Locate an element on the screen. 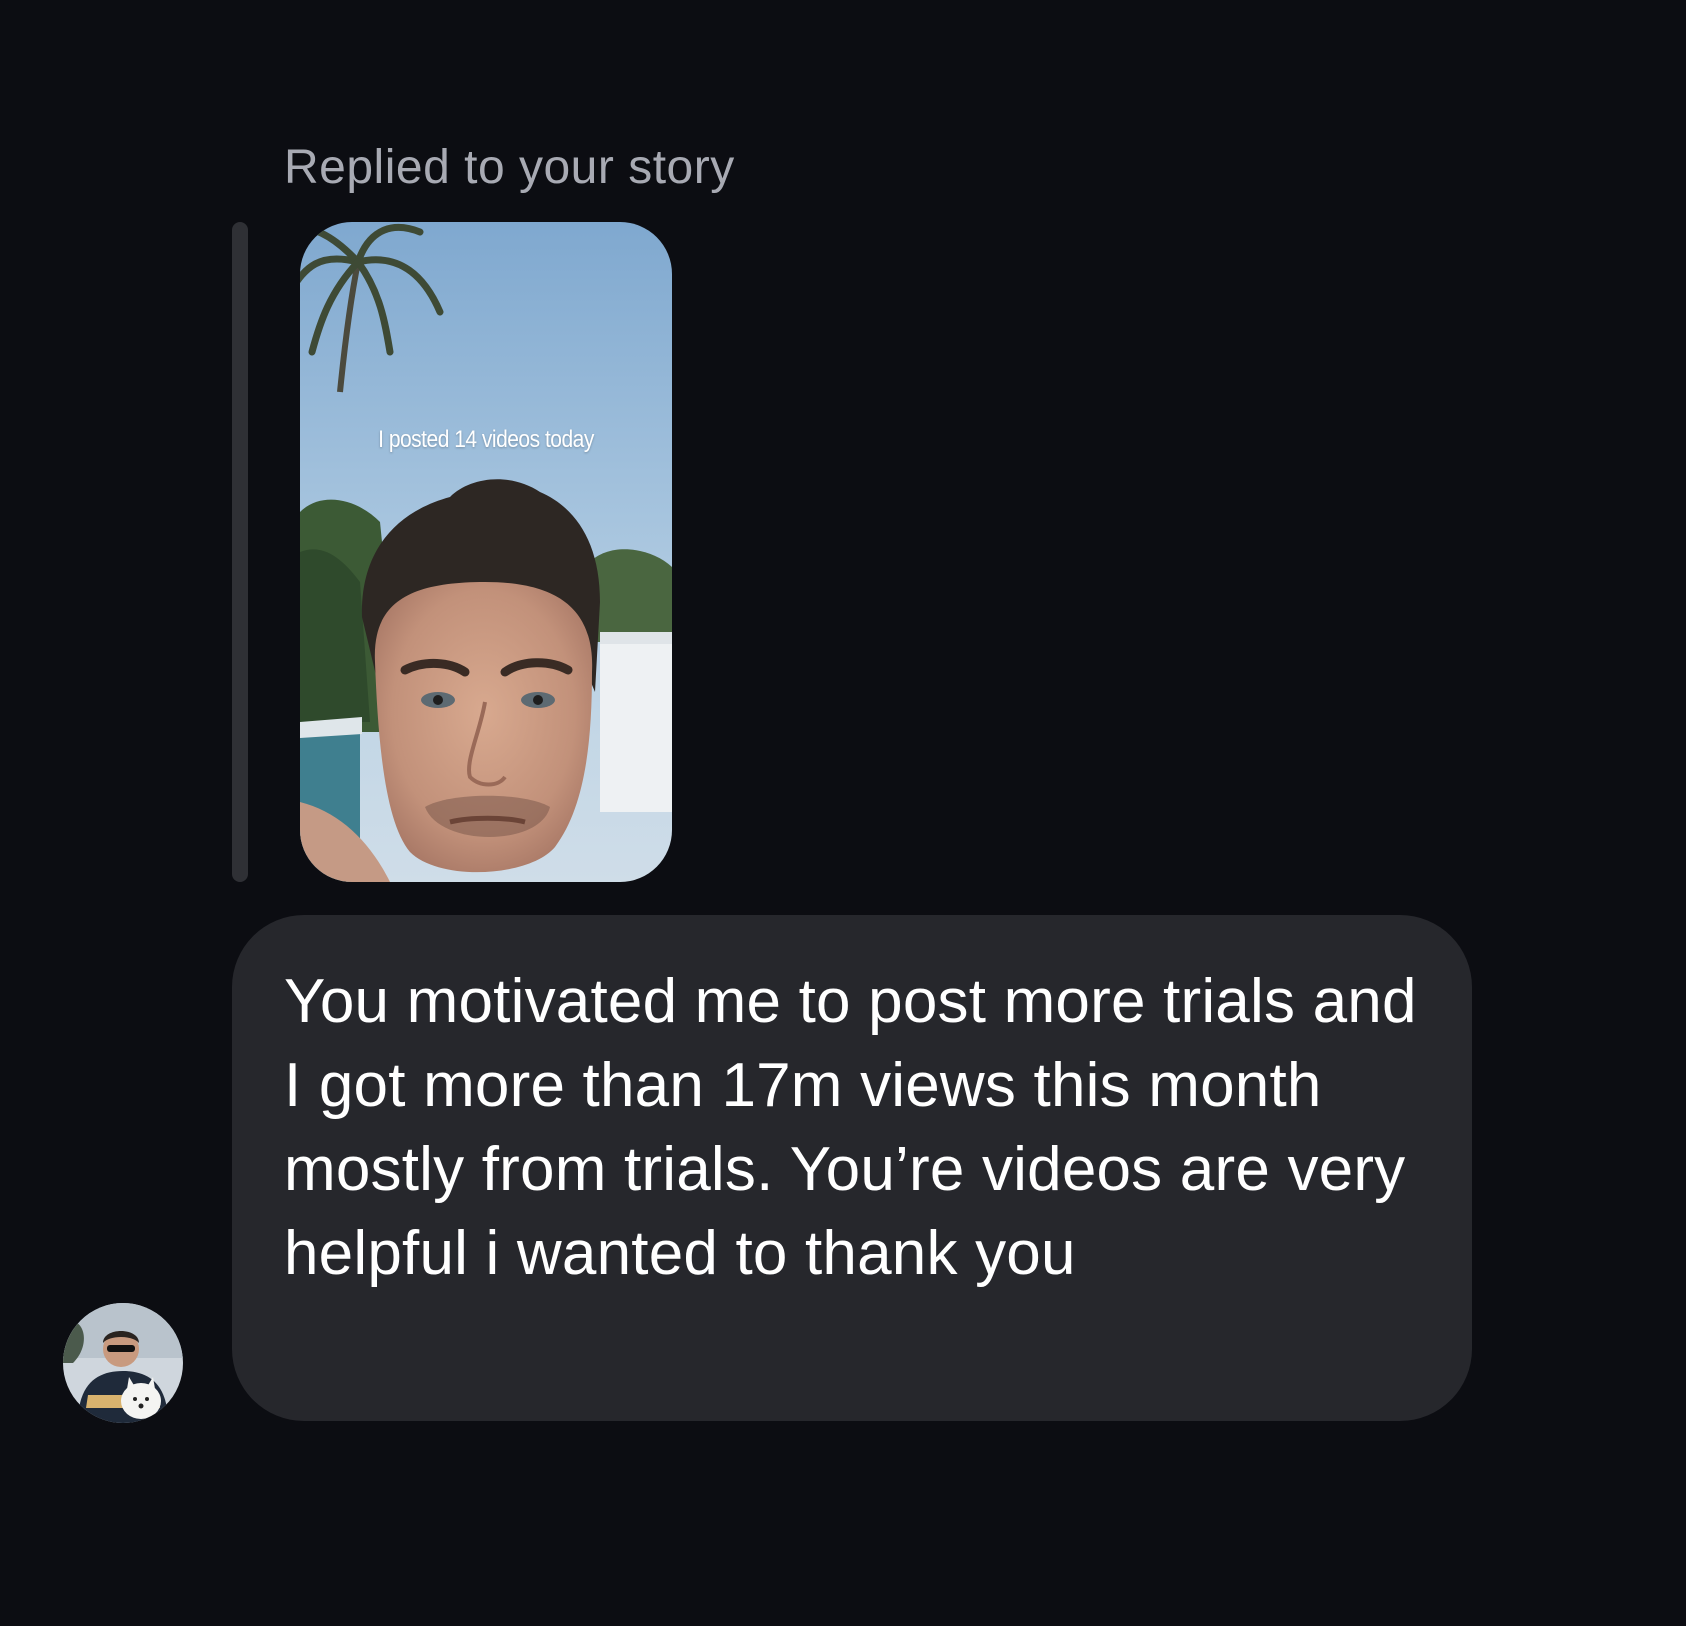 Image resolution: width=1686 pixels, height=1626 pixels. profile-photo is located at coordinates (123, 1363).